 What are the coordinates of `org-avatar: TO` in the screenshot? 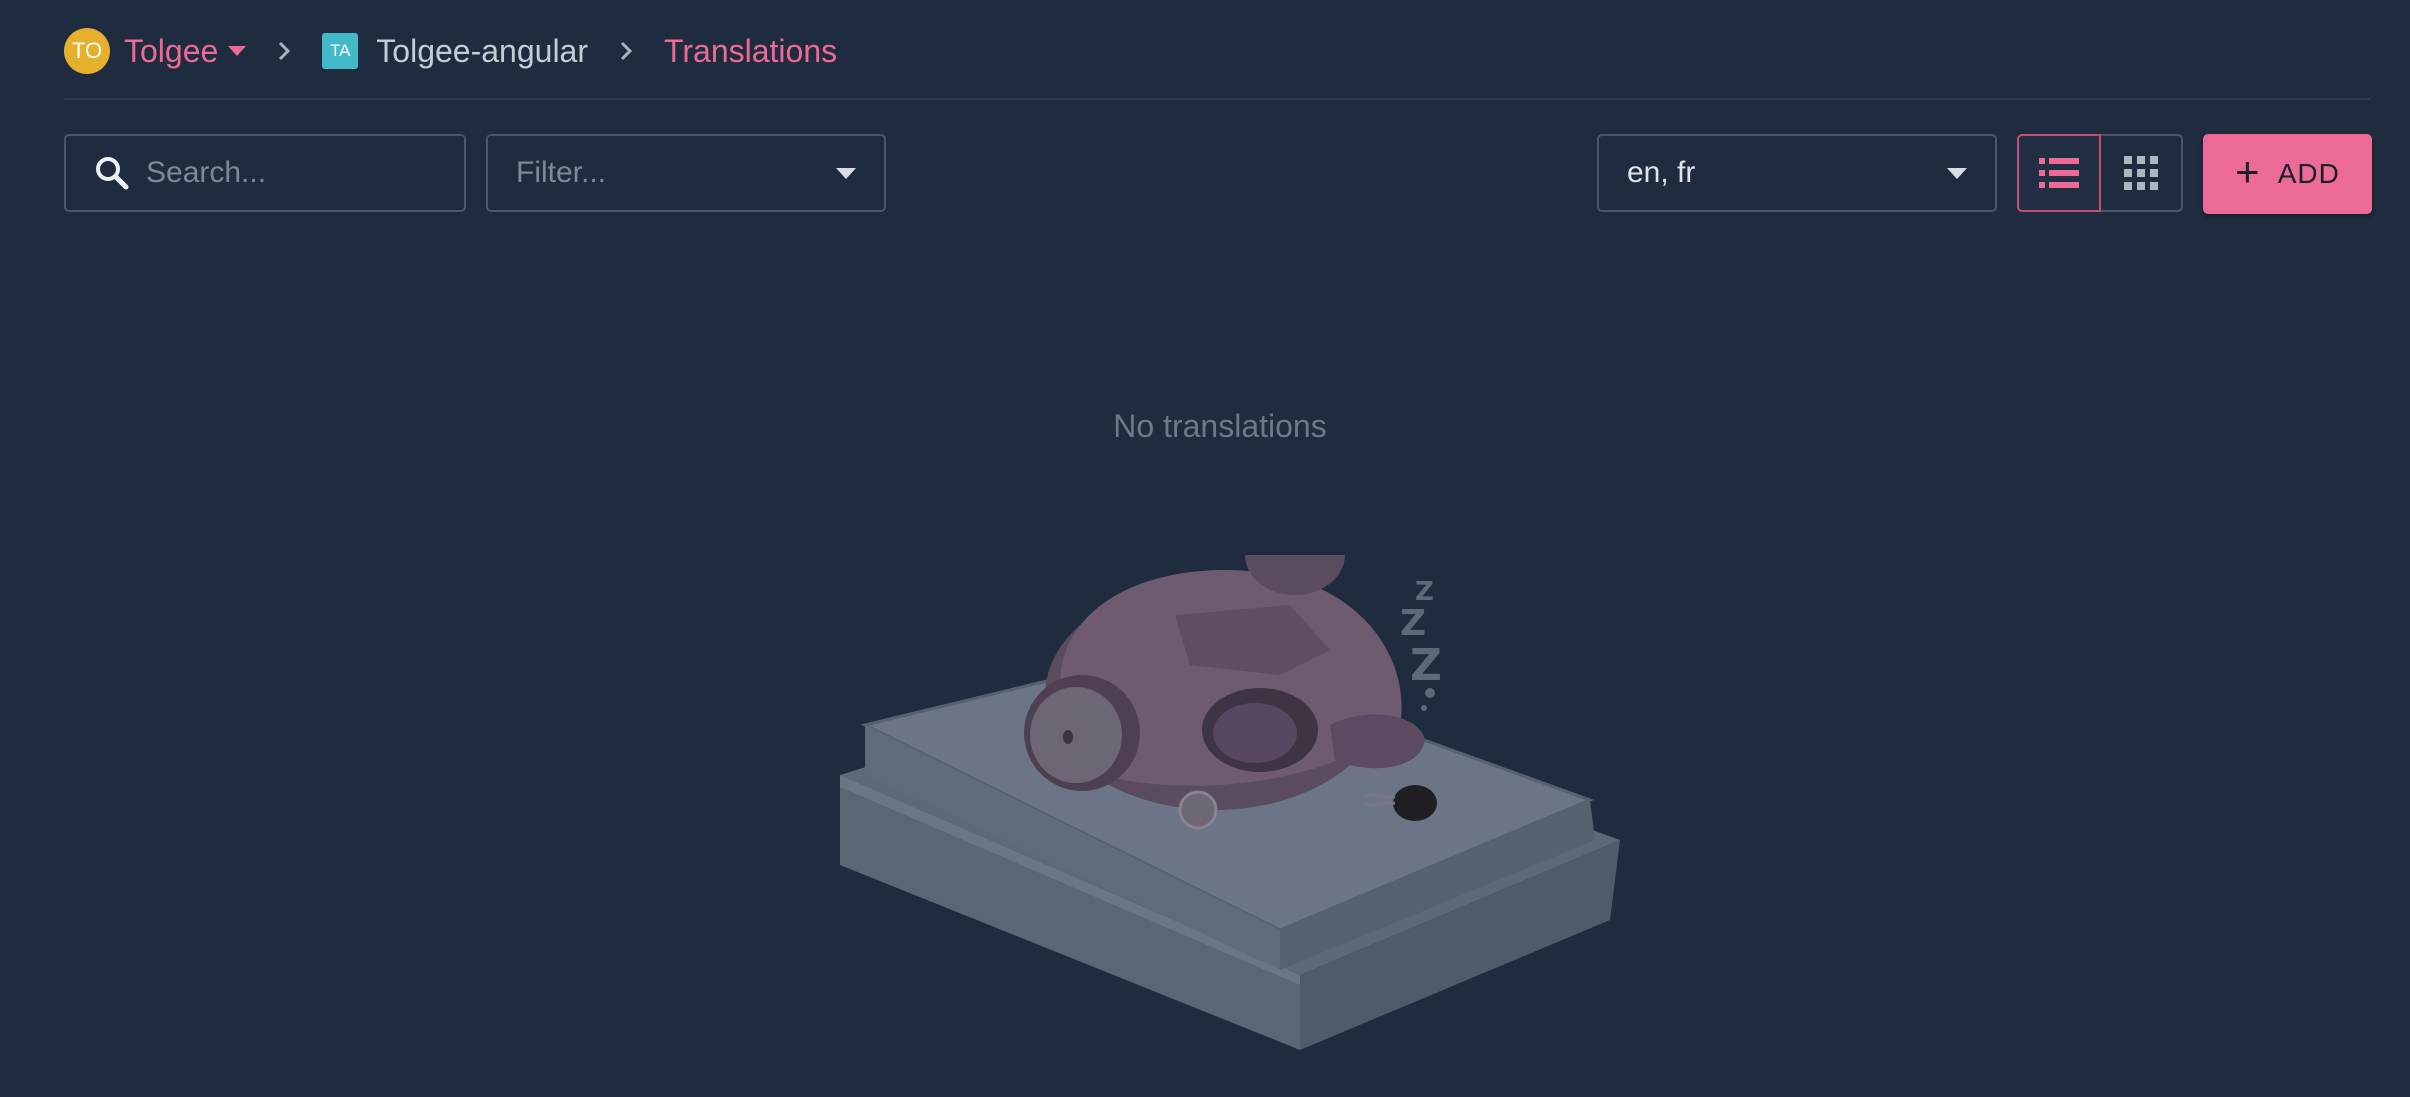 It's located at (87, 51).